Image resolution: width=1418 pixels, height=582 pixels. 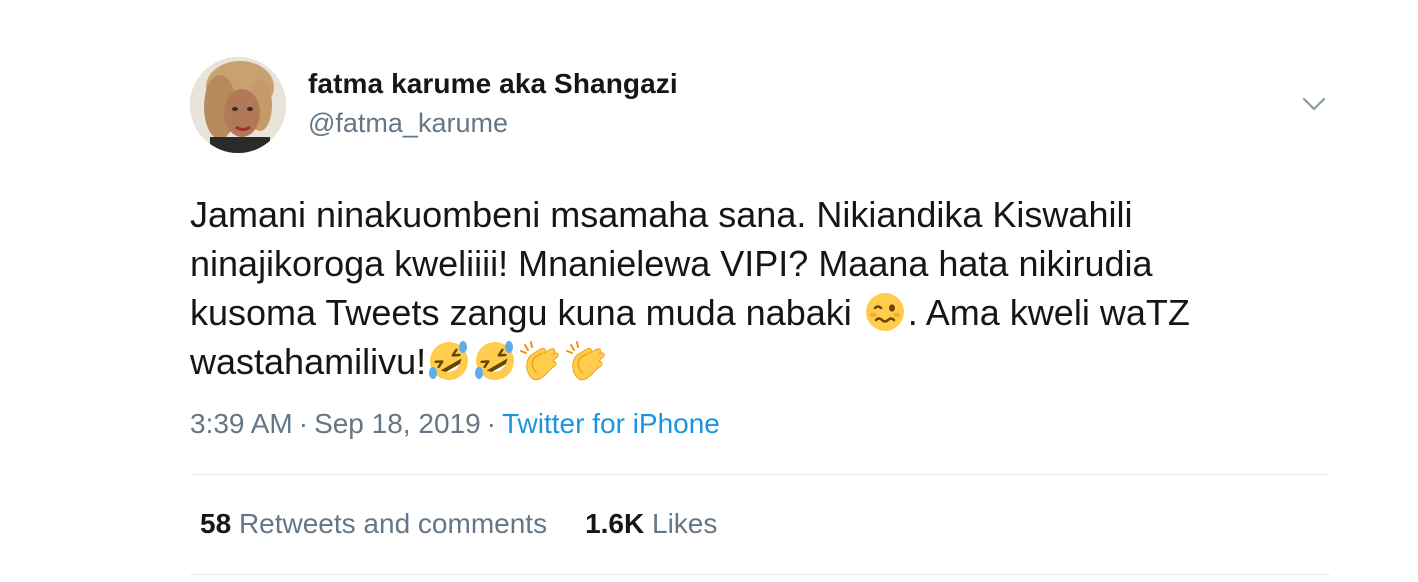 I want to click on likes-stat: 1.6K Likes, so click(x=651, y=523).